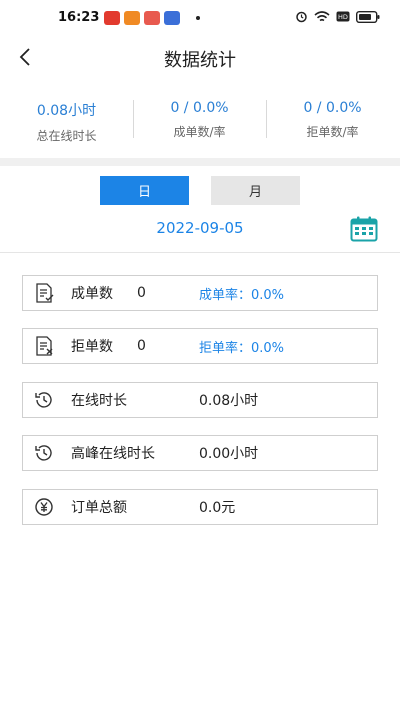 This screenshot has height=711, width=400. I want to click on wifi-icon, so click(322, 15).